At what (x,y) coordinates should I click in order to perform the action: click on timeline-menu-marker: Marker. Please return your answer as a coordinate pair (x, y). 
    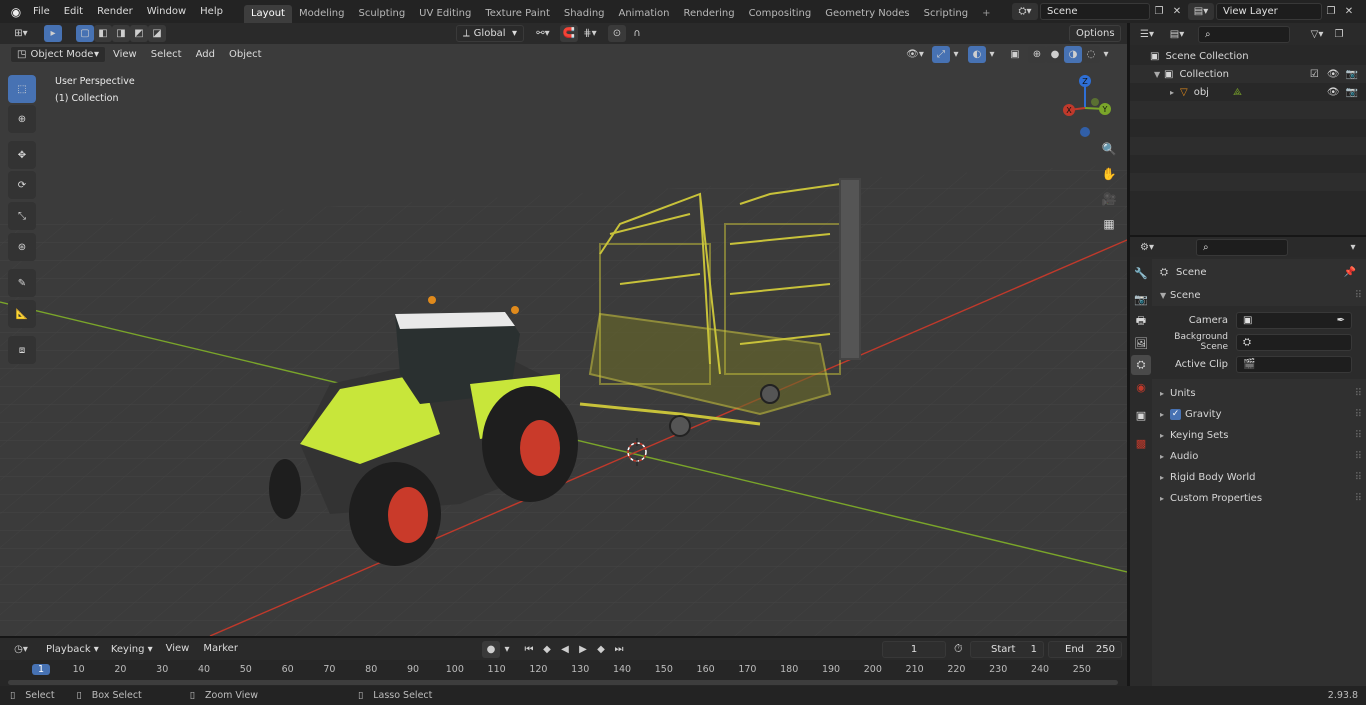
    Looking at the image, I should click on (220, 649).